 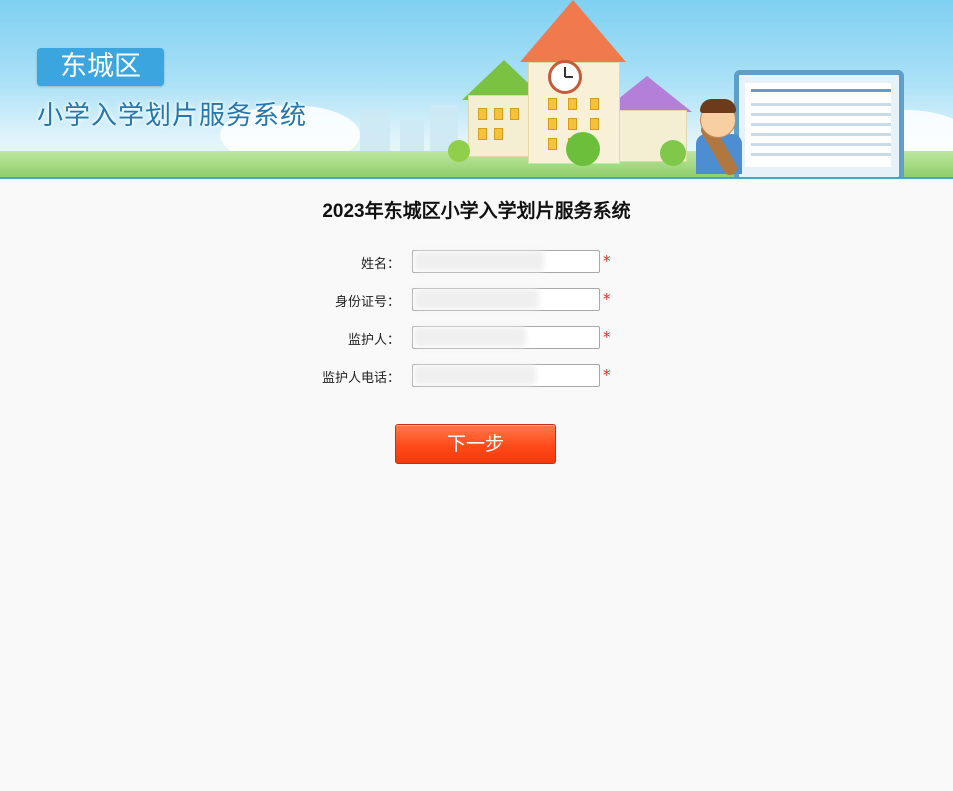 I want to click on district-logo: 东城区, so click(x=100, y=67).